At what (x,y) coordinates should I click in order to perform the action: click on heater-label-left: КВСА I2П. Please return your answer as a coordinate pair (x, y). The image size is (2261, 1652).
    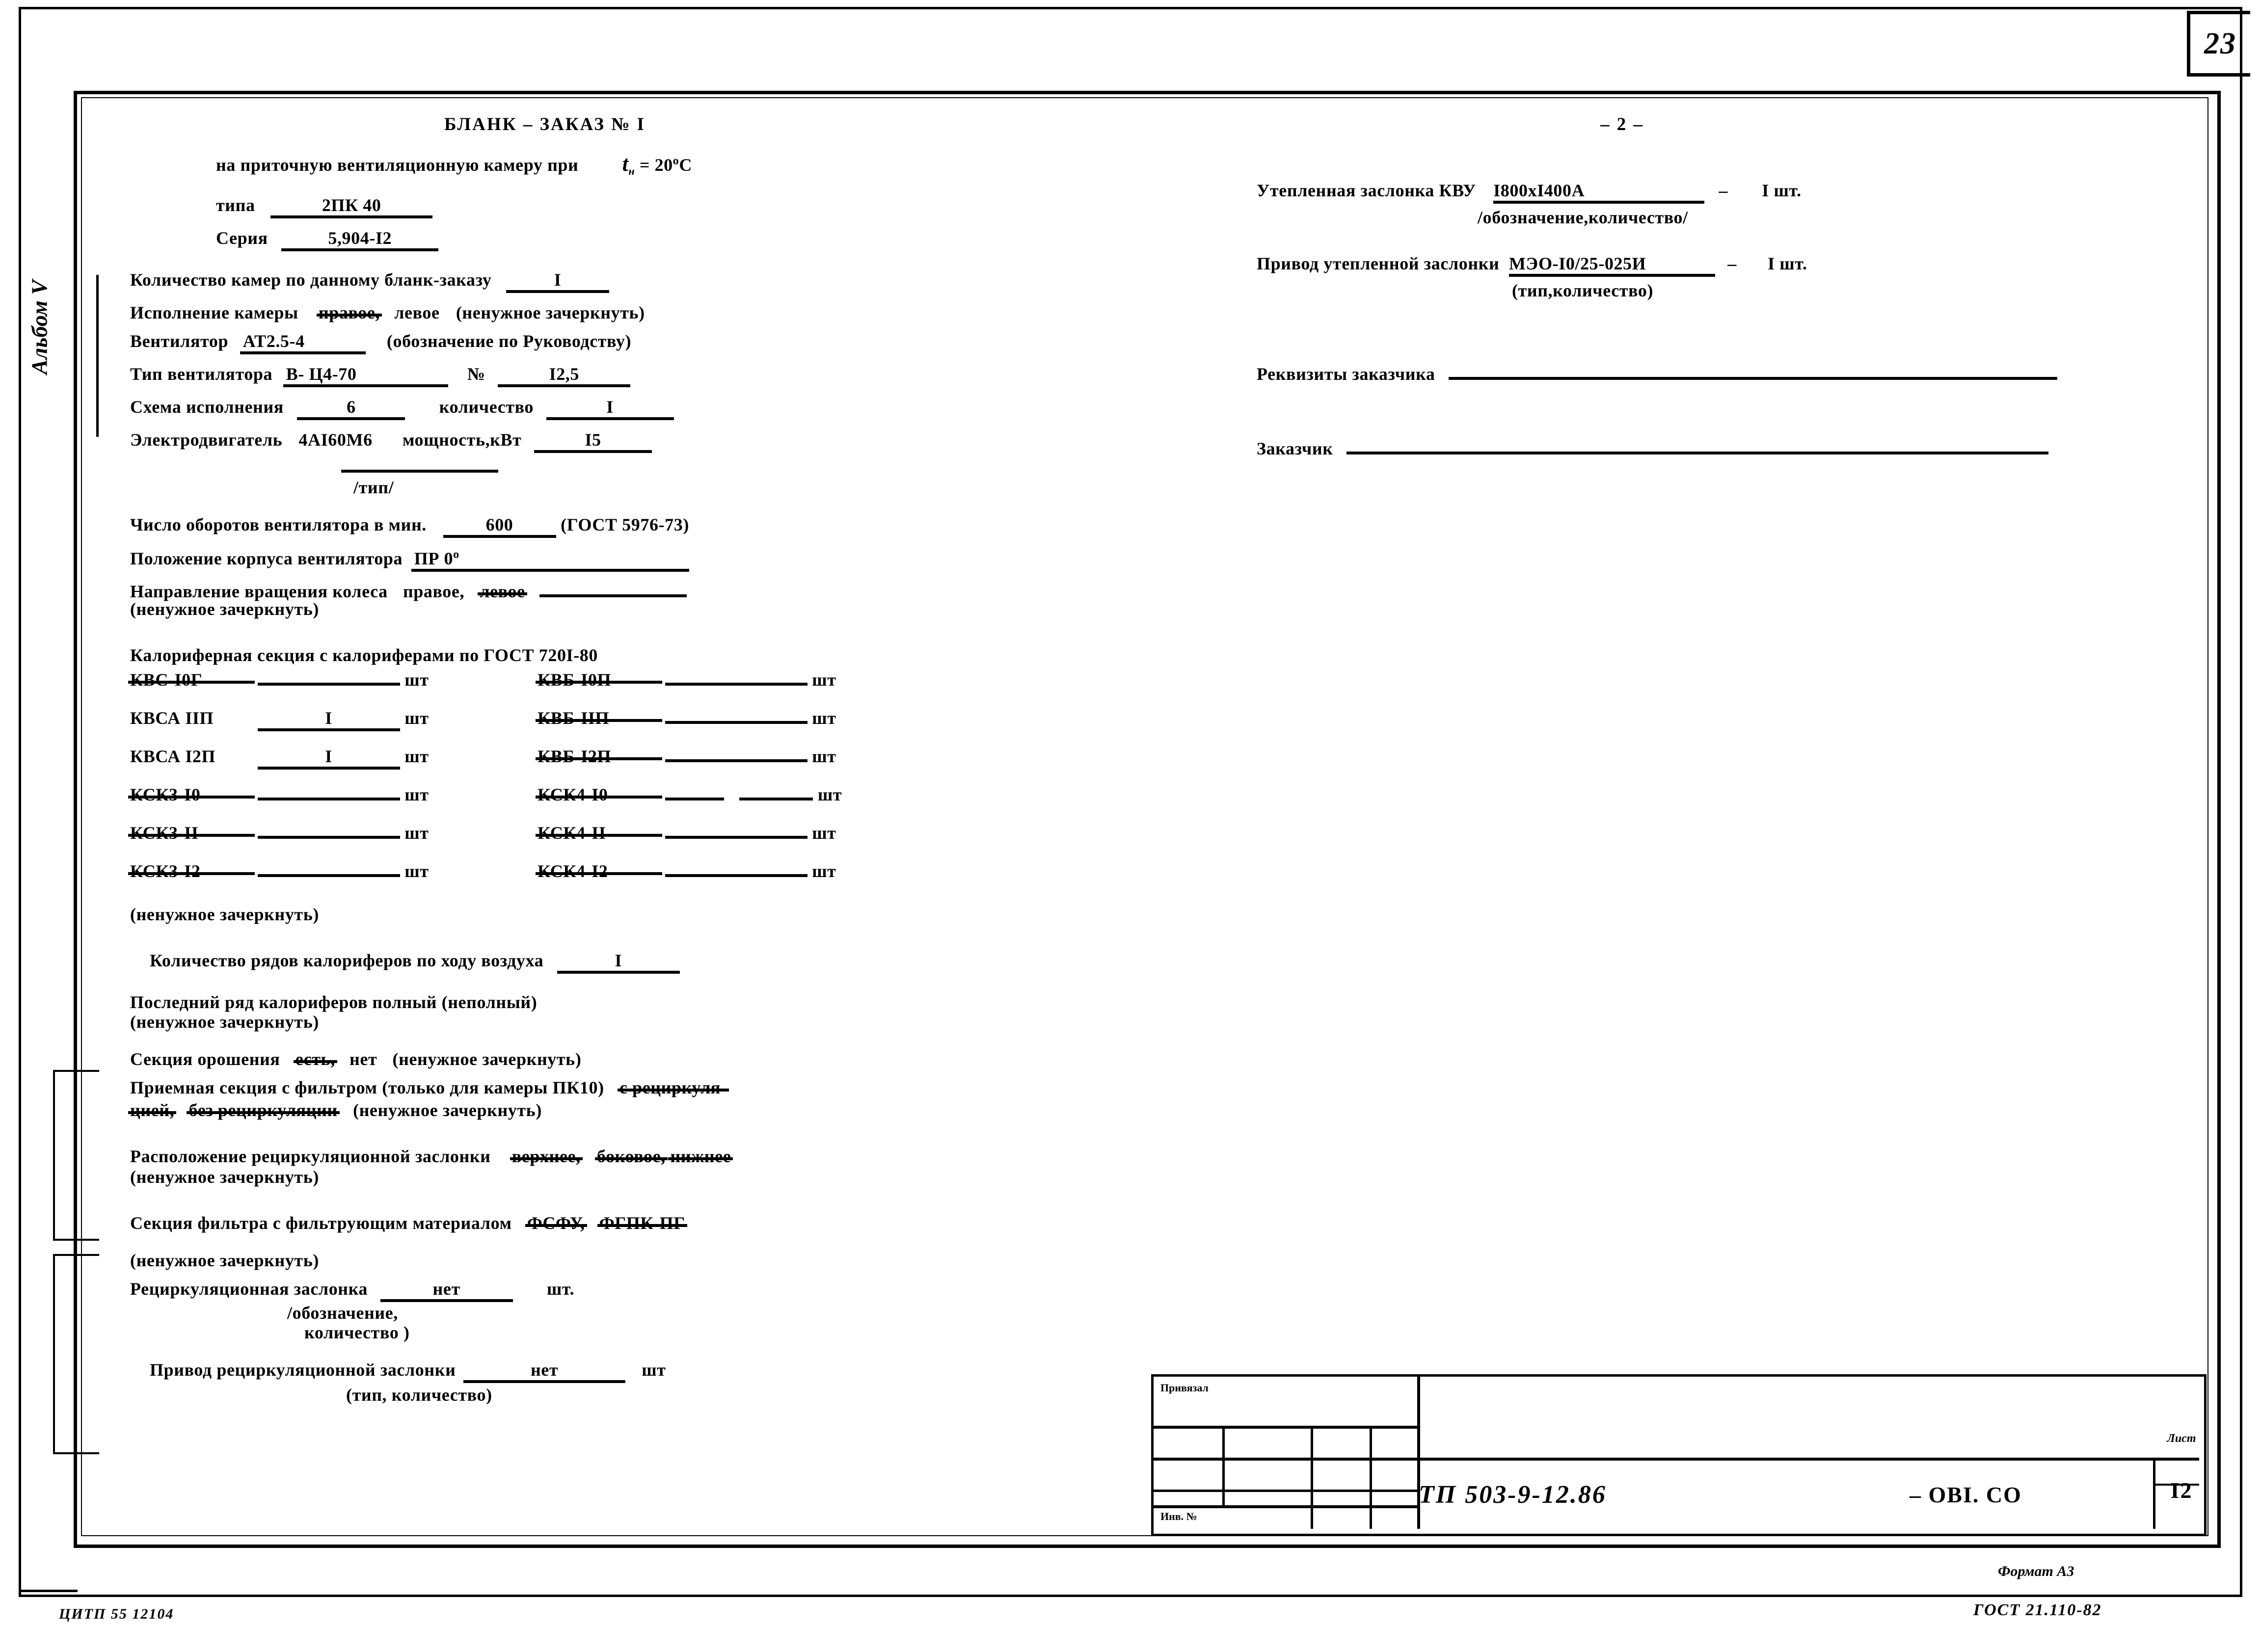
    Looking at the image, I should click on (191, 756).